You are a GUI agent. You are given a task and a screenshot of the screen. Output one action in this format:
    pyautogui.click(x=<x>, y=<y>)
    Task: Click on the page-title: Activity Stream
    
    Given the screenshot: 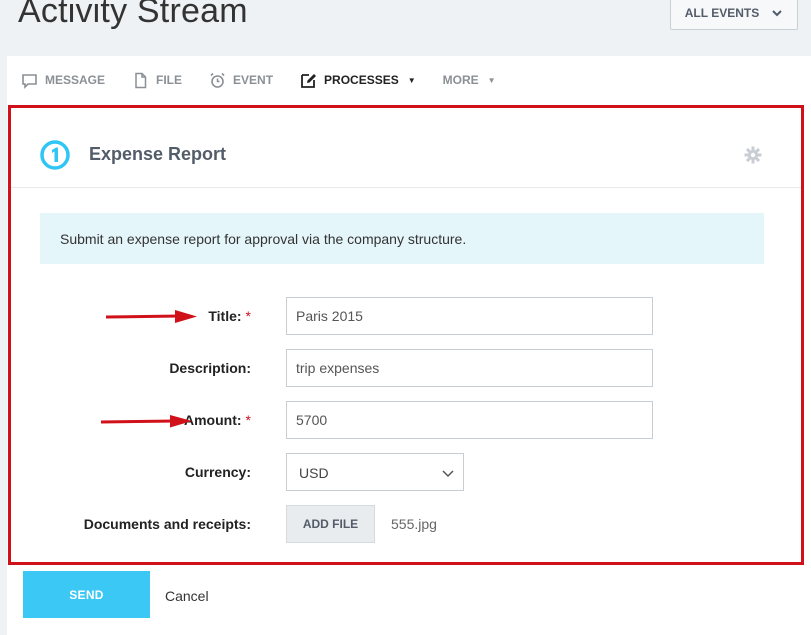 What is the action you would take?
    pyautogui.click(x=133, y=15)
    